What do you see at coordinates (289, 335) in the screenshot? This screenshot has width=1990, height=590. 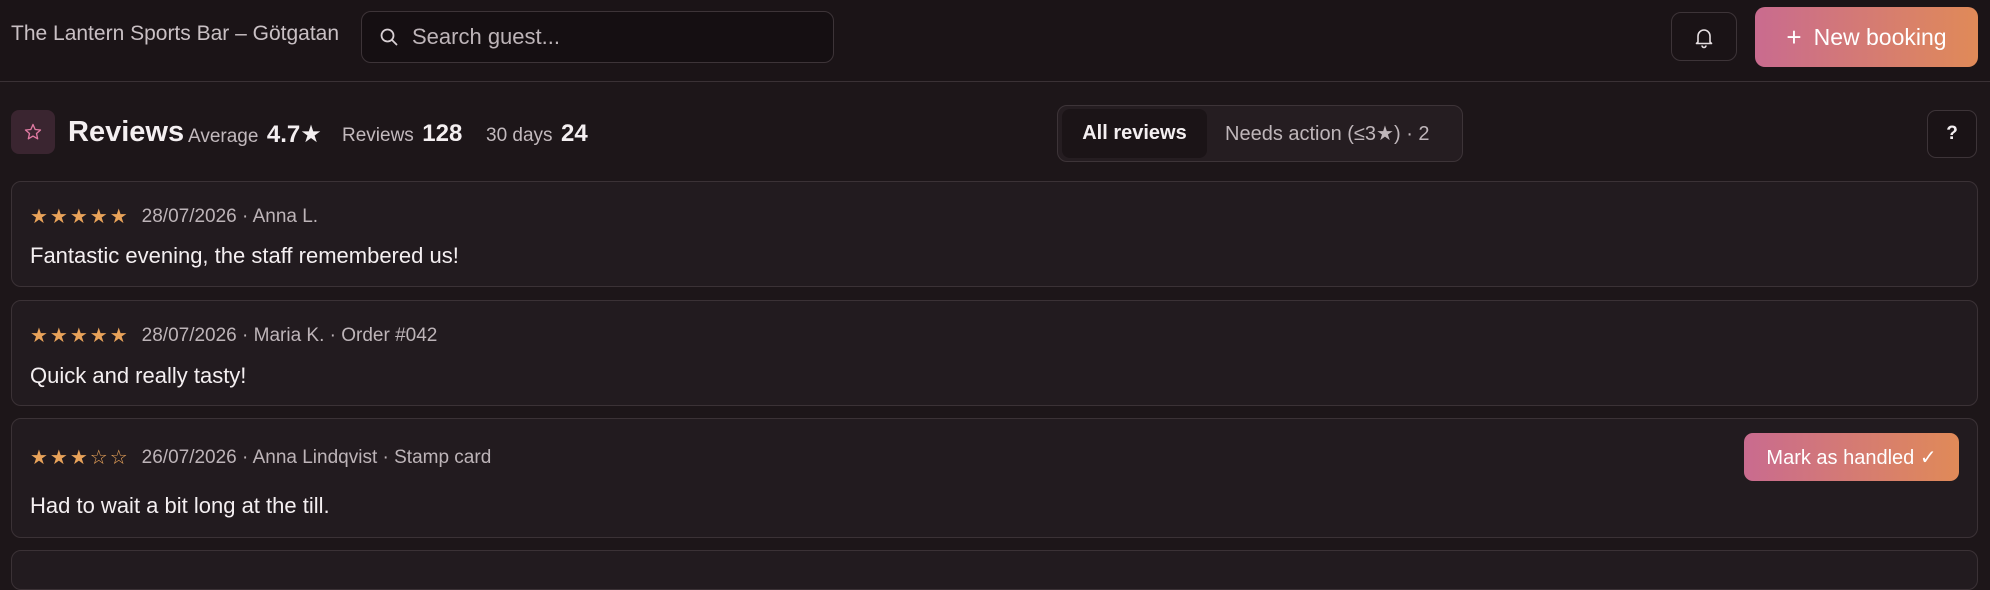 I see `review-meta-text: 28/07/2026 · Maria K. · Order #042` at bounding box center [289, 335].